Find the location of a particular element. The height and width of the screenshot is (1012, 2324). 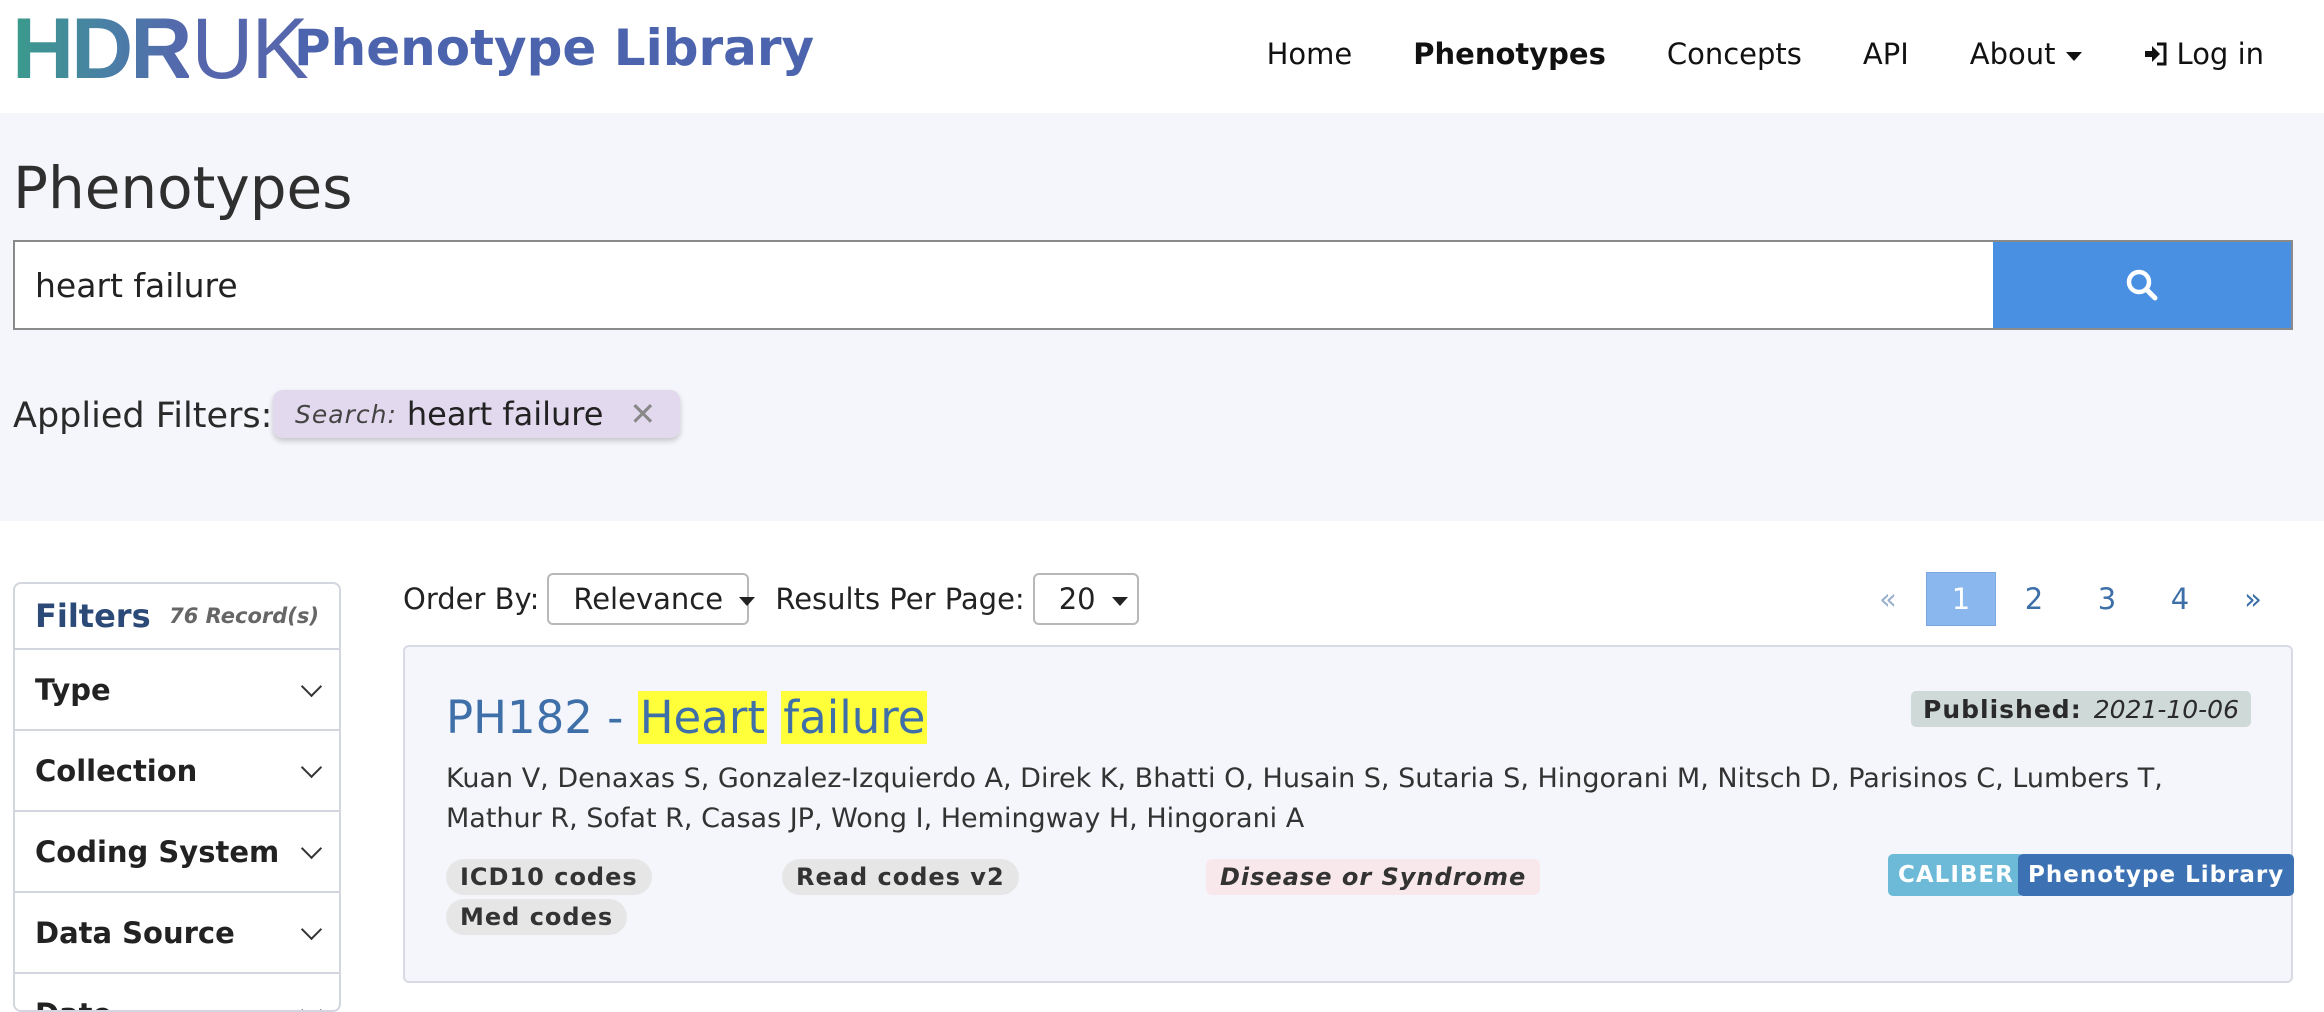

applied-filters-label: Applied Filters: is located at coordinates (142, 416).